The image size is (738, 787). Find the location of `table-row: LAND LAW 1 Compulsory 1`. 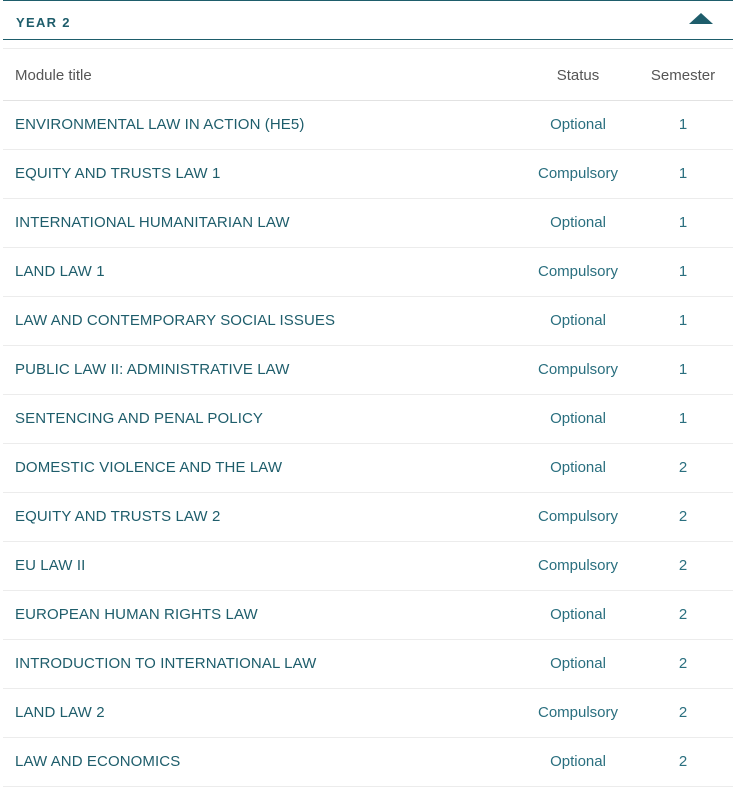

table-row: LAND LAW 1 Compulsory 1 is located at coordinates (368, 272).